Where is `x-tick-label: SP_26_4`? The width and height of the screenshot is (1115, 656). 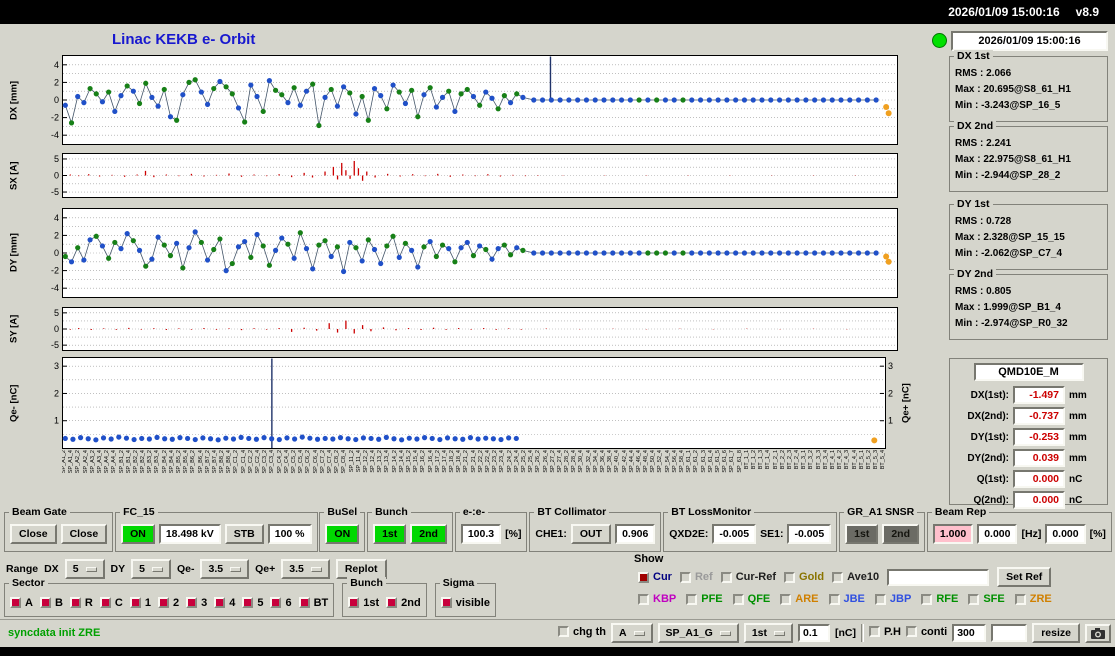
x-tick-label: SP_26_4 is located at coordinates (545, 461).